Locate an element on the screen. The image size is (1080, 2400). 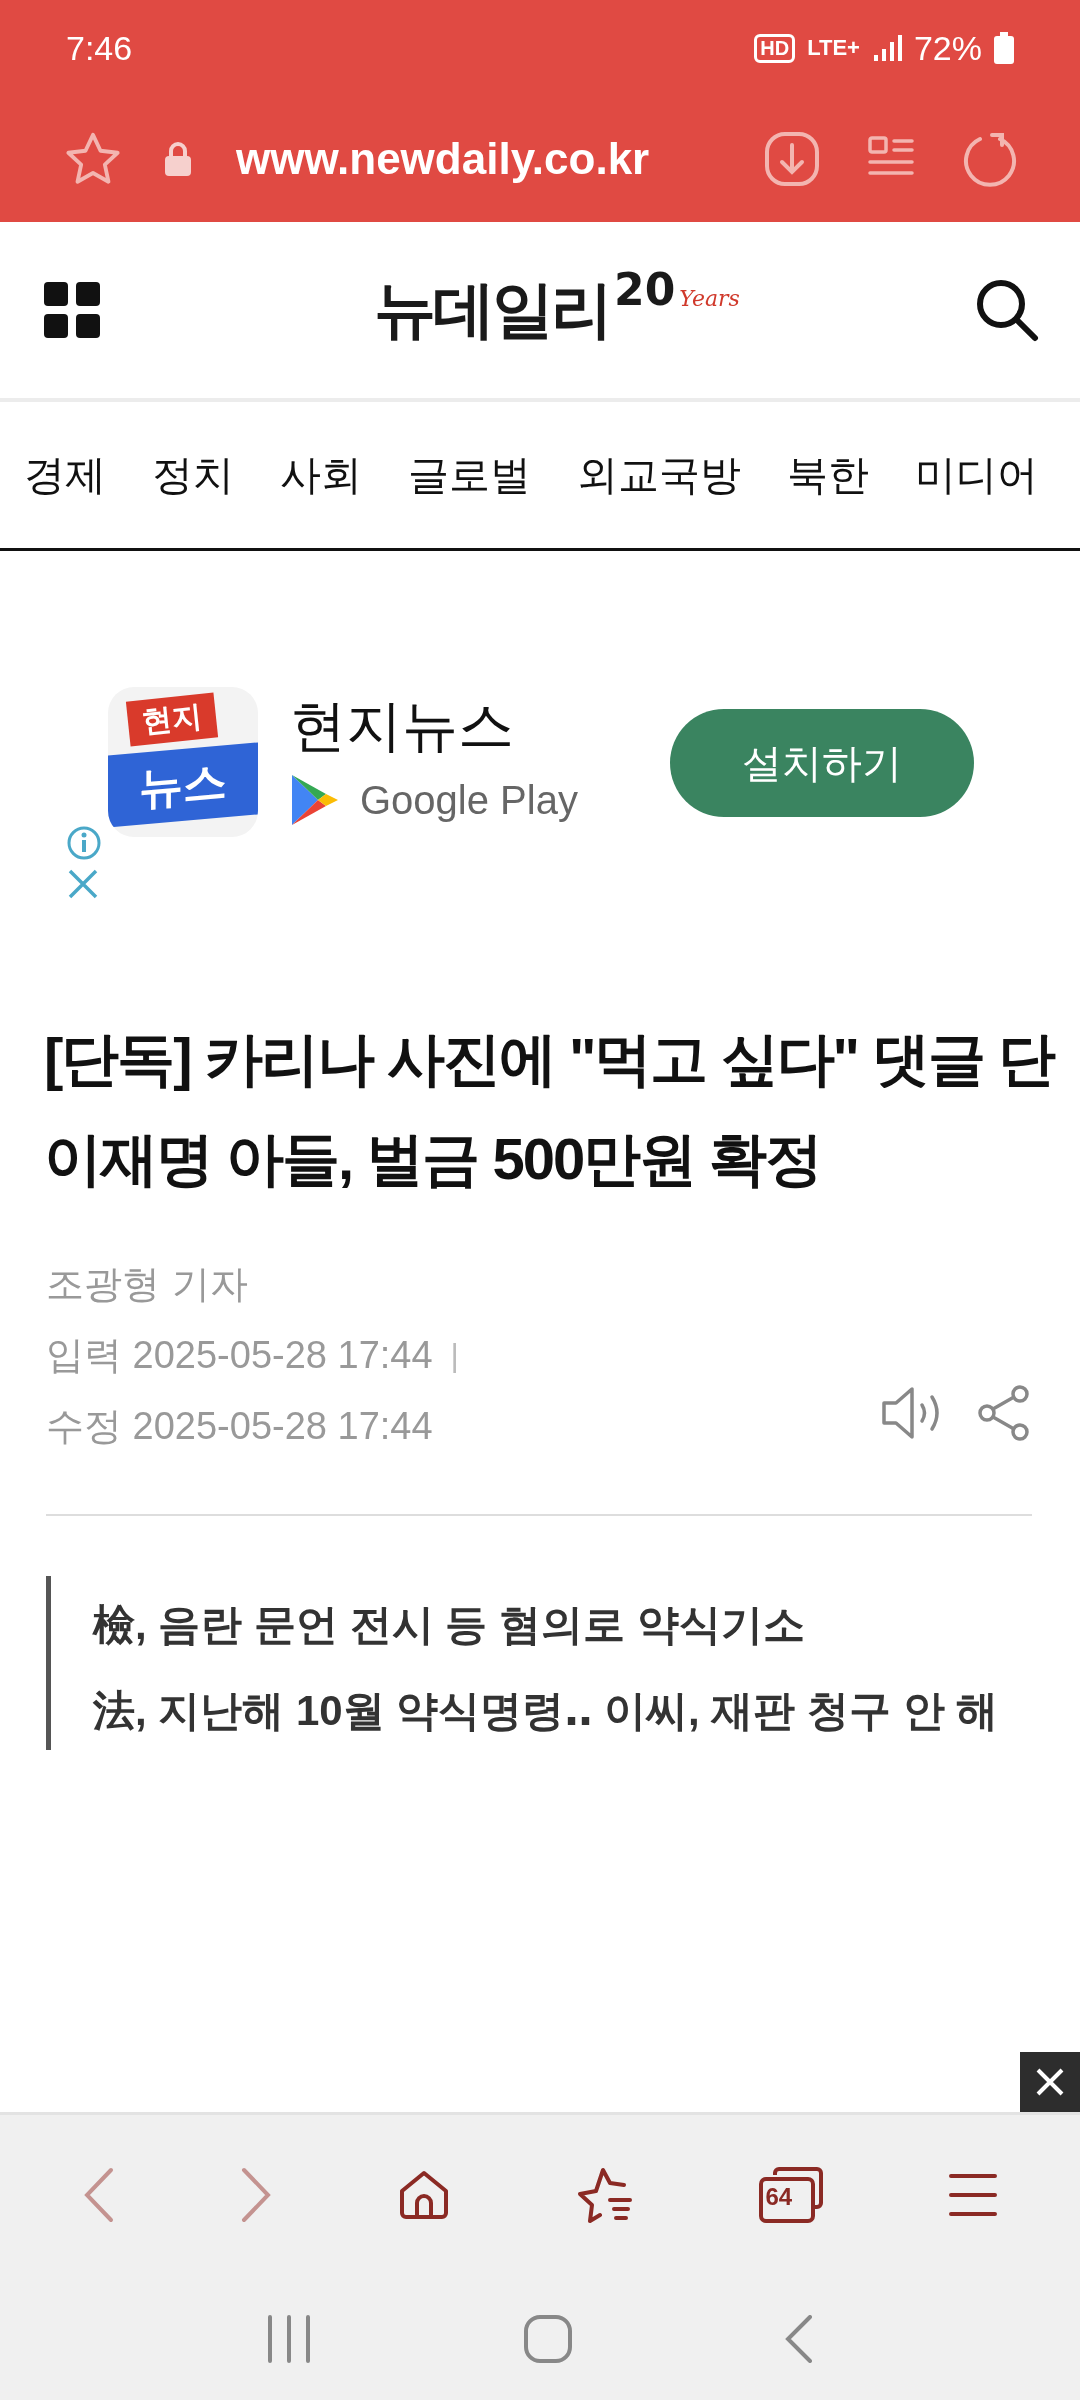
forward-icon is located at coordinates (256, 2195).